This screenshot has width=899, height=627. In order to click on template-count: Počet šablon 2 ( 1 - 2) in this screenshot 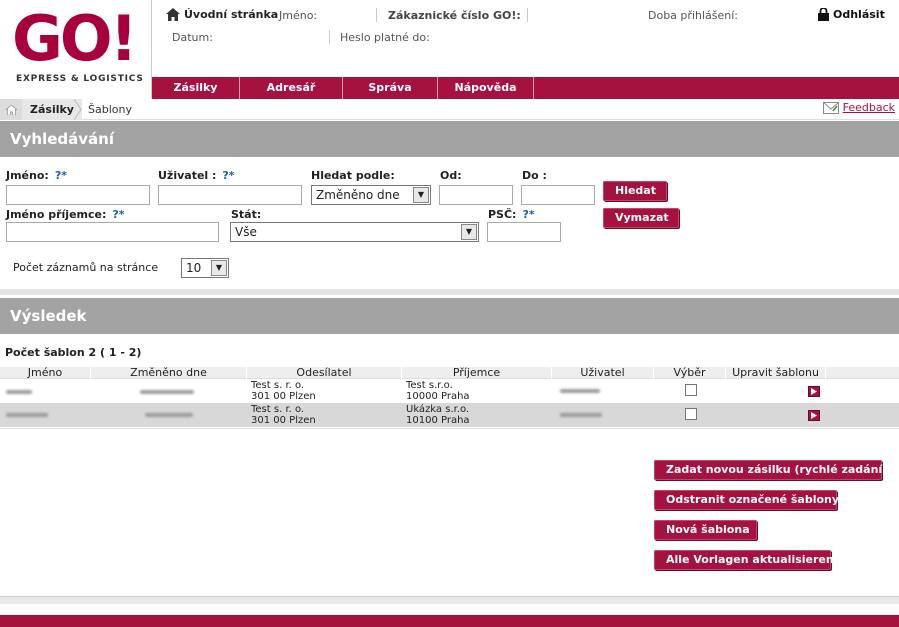, I will do `click(73, 352)`.